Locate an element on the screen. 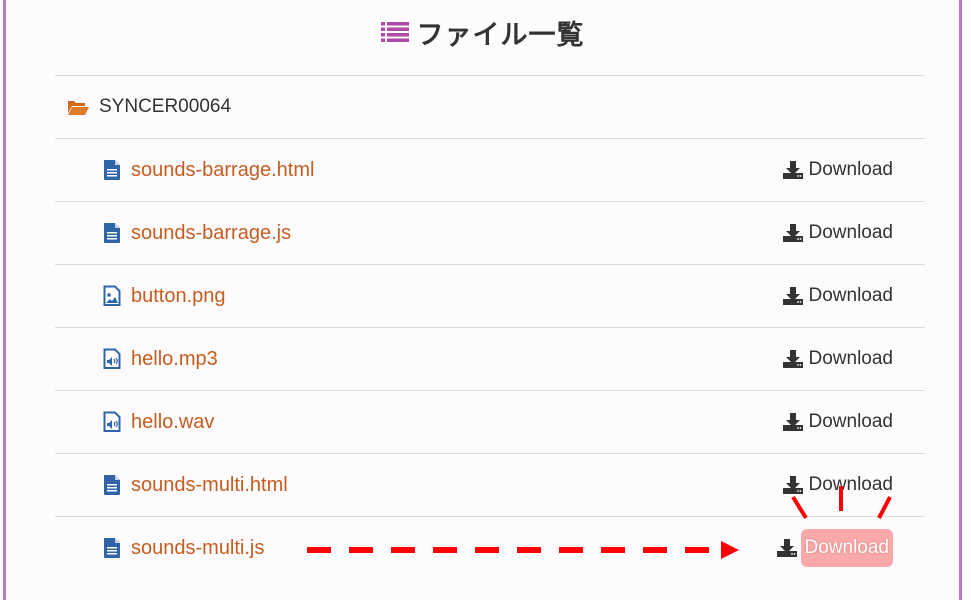 This screenshot has height=600, width=971. page-title: ファイル一覧 is located at coordinates (482, 32).